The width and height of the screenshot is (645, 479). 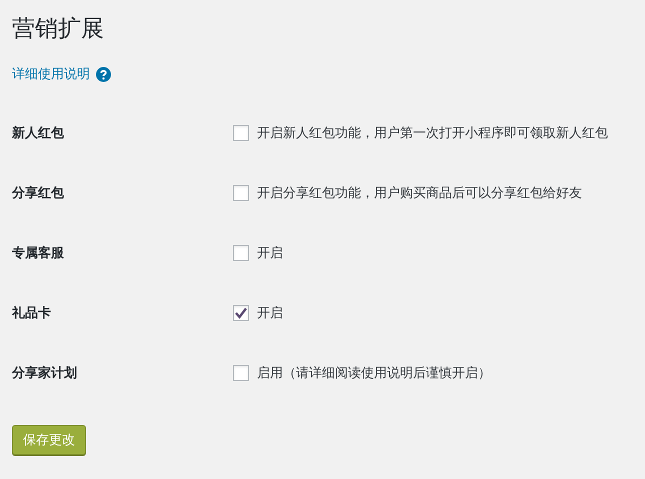 What do you see at coordinates (38, 193) in the screenshot?
I see `setting-label: 分享红包` at bounding box center [38, 193].